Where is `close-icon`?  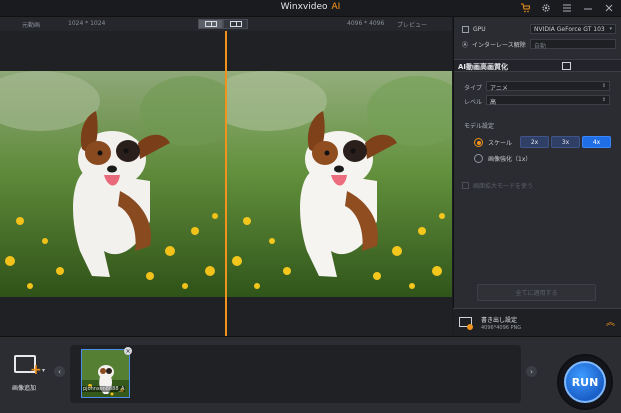 close-icon is located at coordinates (609, 8).